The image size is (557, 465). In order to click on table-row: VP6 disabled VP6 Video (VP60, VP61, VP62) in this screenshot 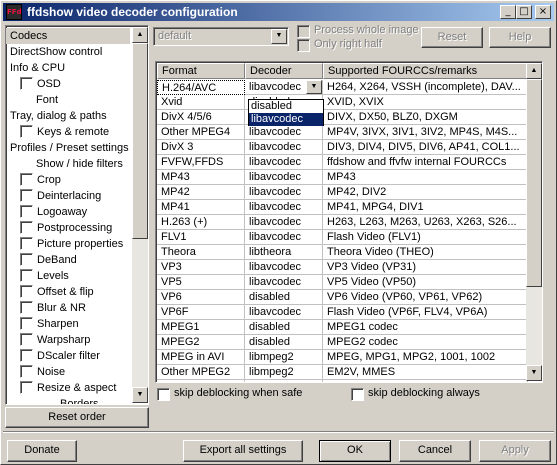, I will do `click(342, 297)`.